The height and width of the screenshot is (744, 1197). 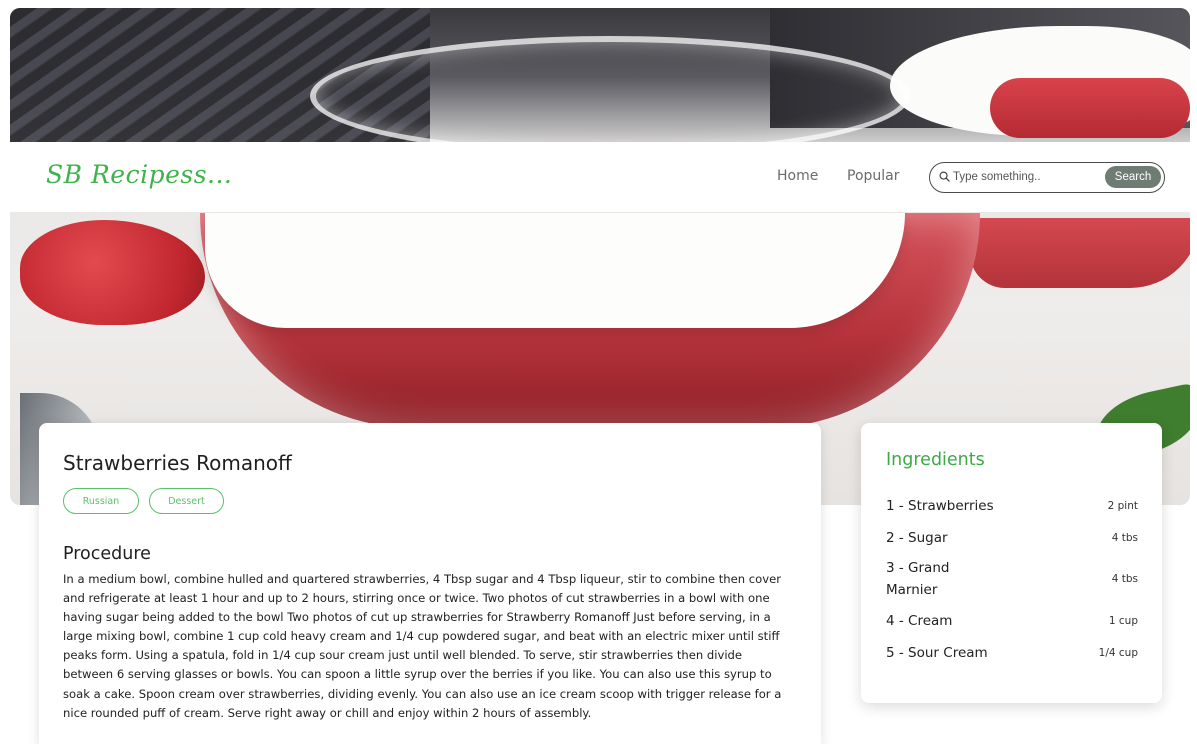 I want to click on ingredient-name: 1 - Strawberries, so click(x=940, y=506).